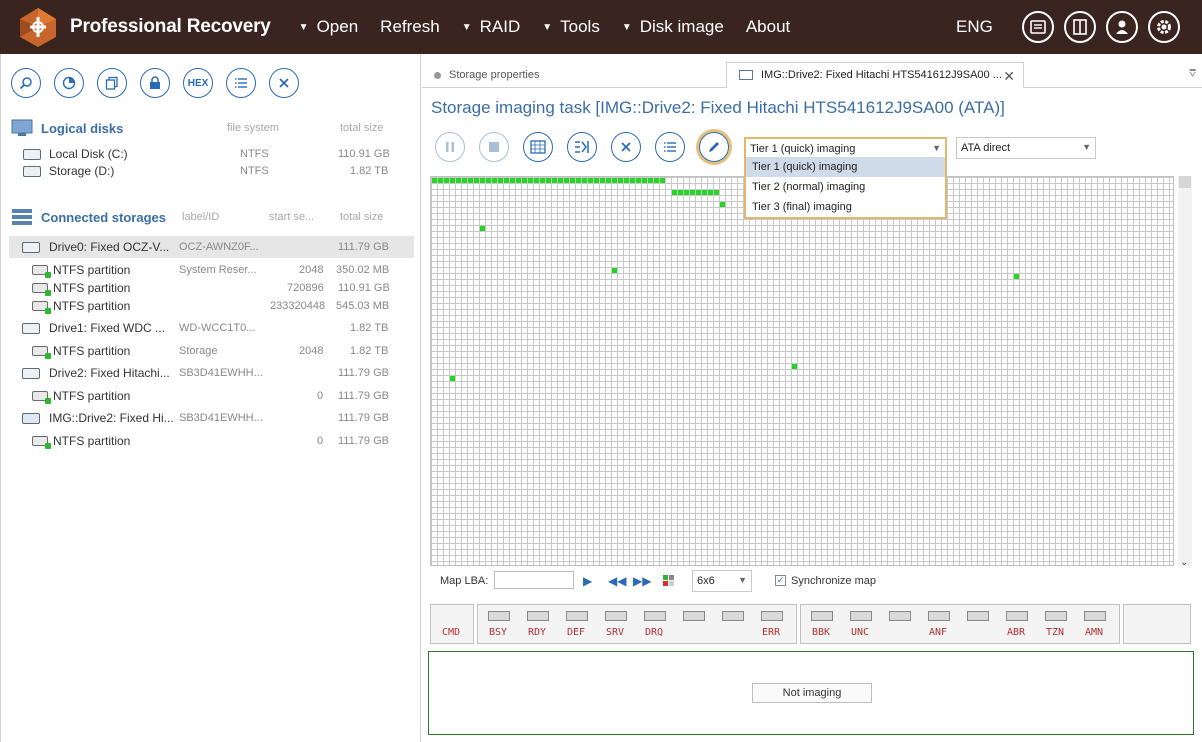 The width and height of the screenshot is (1202, 742). What do you see at coordinates (1185, 182) in the screenshot?
I see `scroll-thumb` at bounding box center [1185, 182].